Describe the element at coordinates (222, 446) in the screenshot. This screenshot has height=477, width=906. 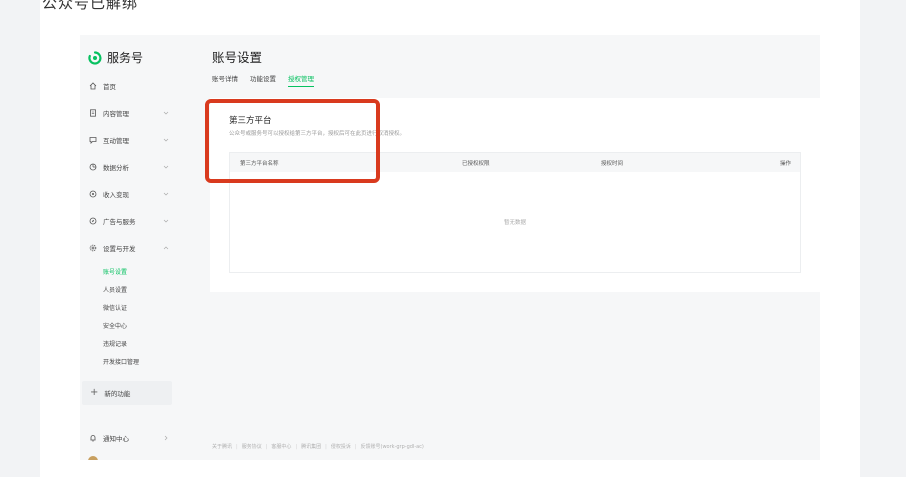
I see `footer-link: 关于腾讯` at that location.